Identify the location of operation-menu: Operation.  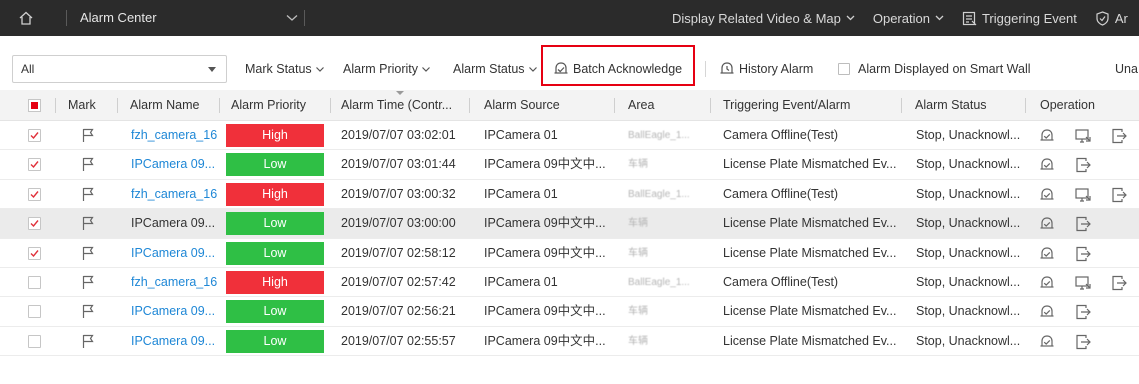
(908, 18).